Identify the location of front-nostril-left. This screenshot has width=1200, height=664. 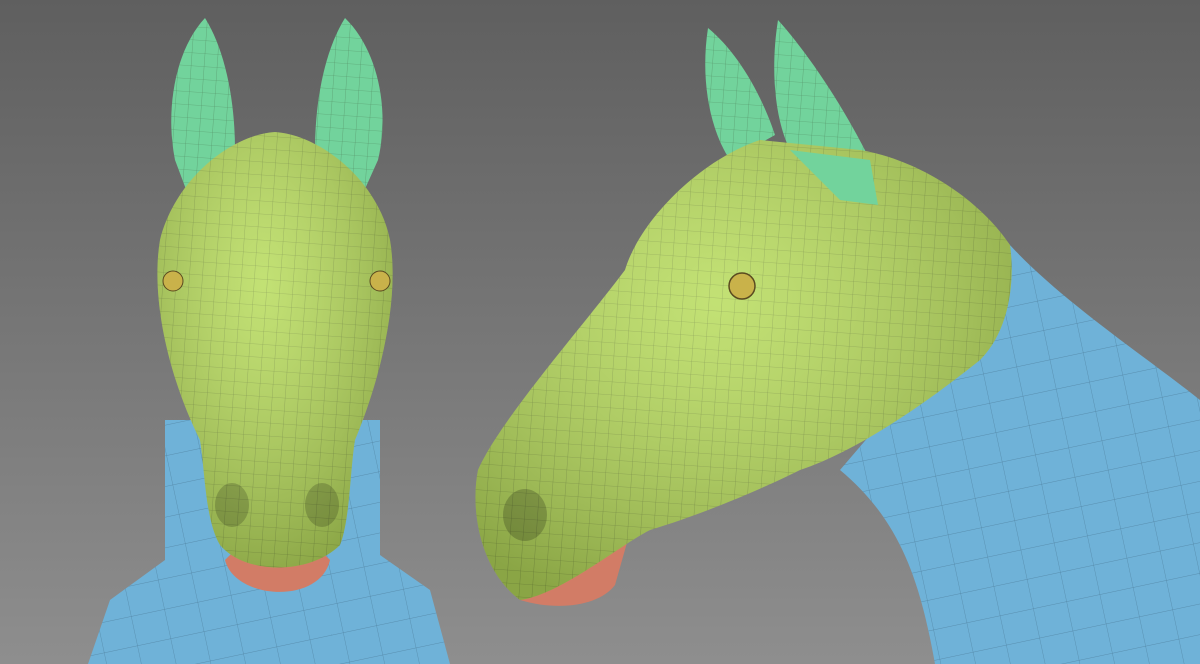
(232, 505).